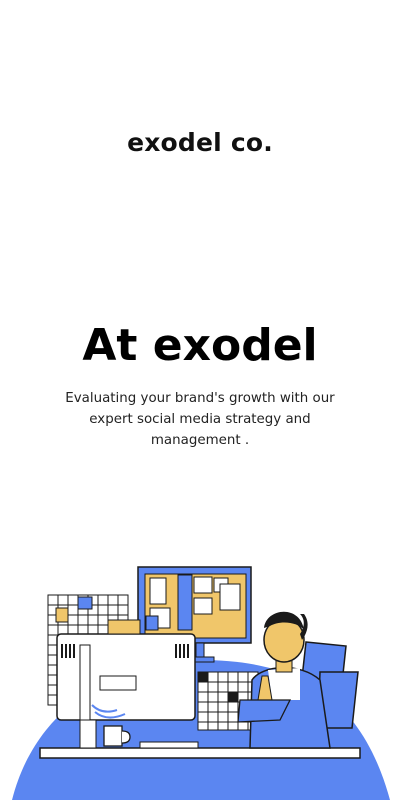 The width and height of the screenshot is (400, 800). Describe the element at coordinates (284, 680) in the screenshot. I see `person-figure` at that location.